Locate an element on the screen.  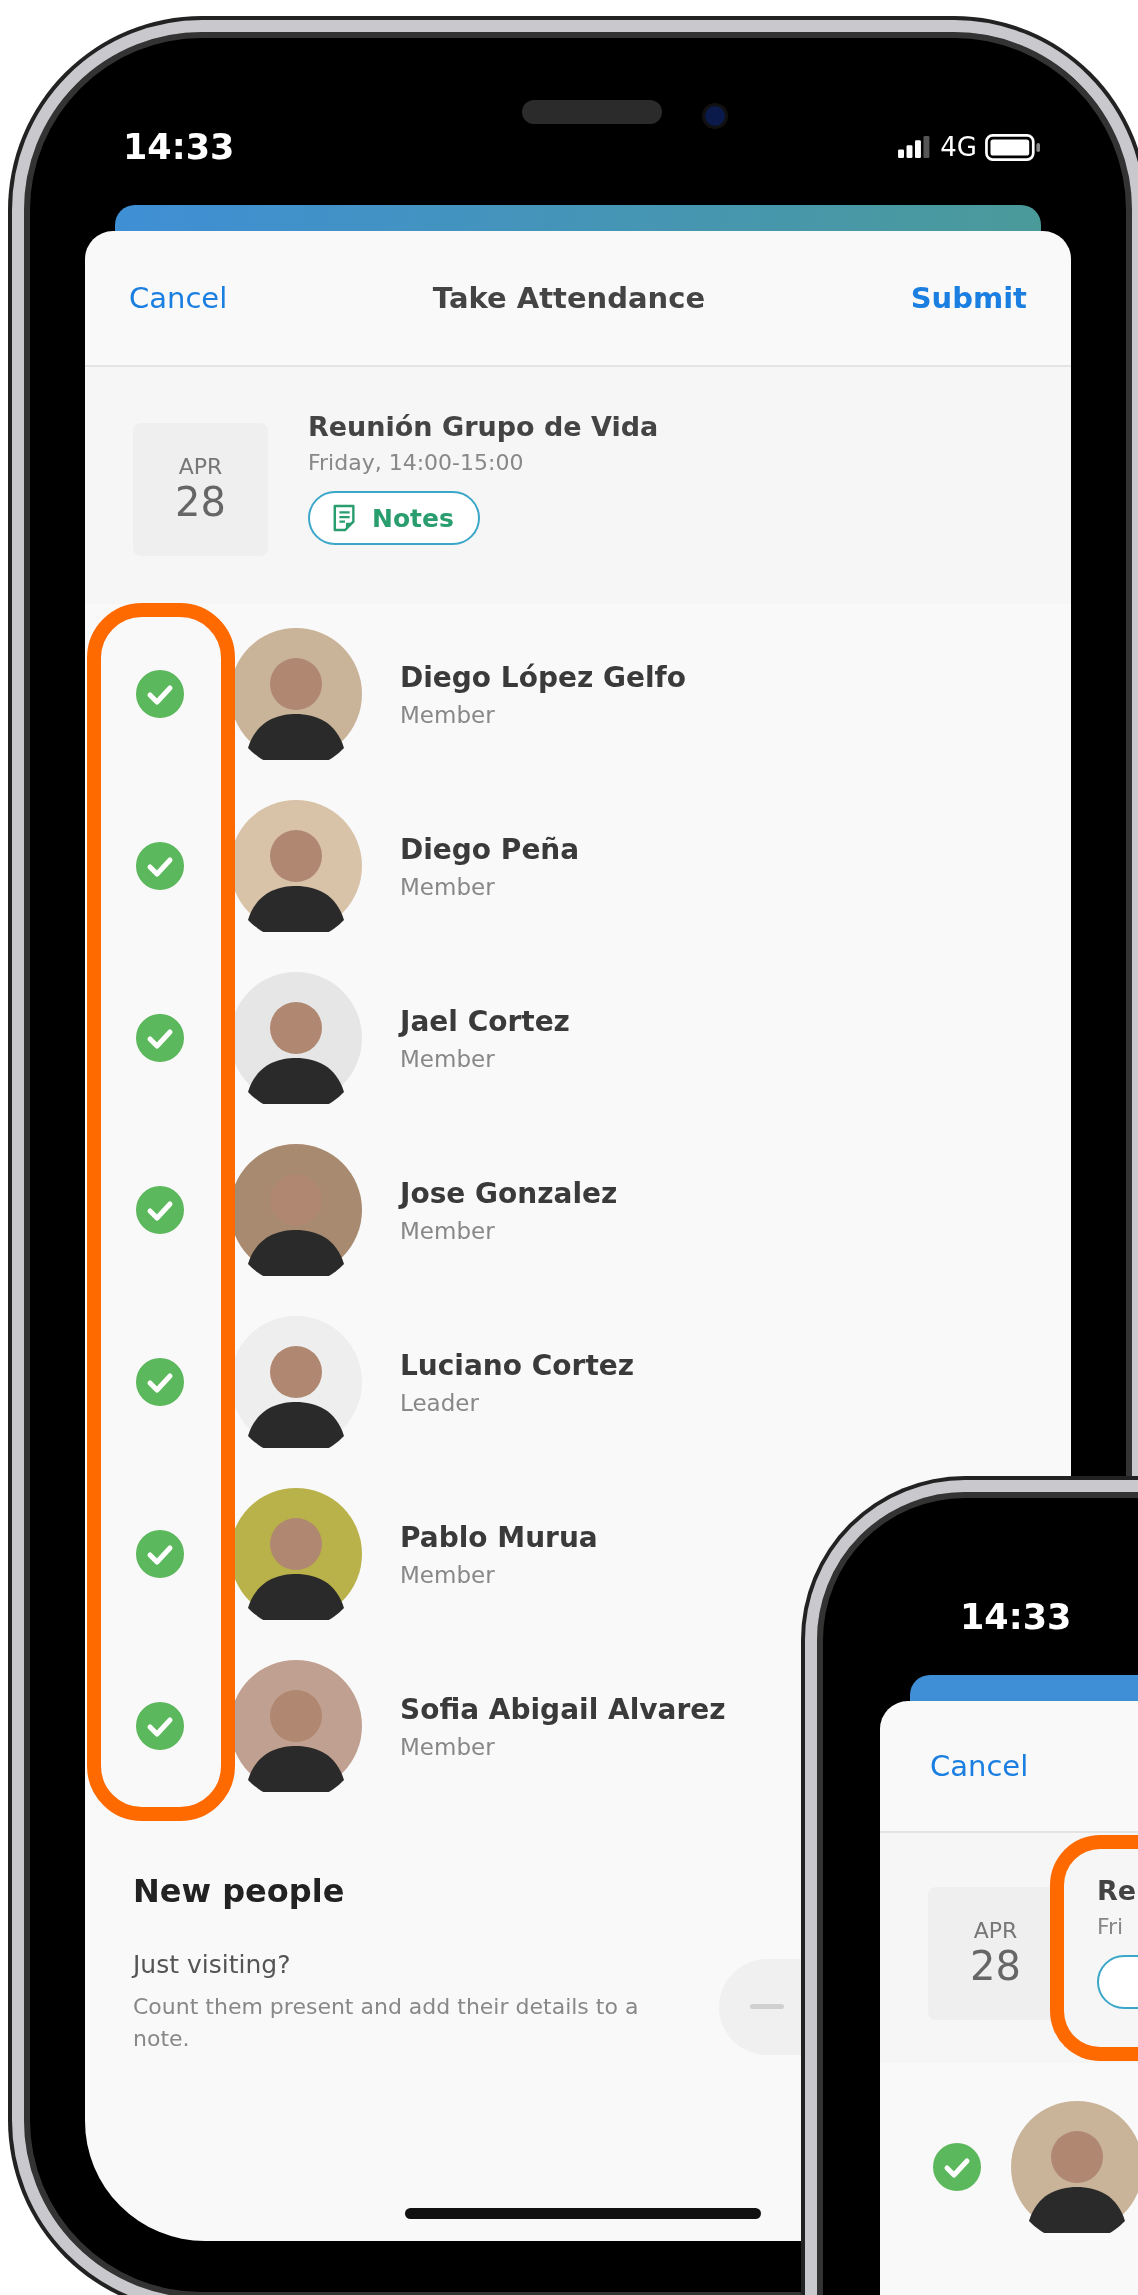
person-name: Sofia Abigail Alvarez is located at coordinates (563, 1709).